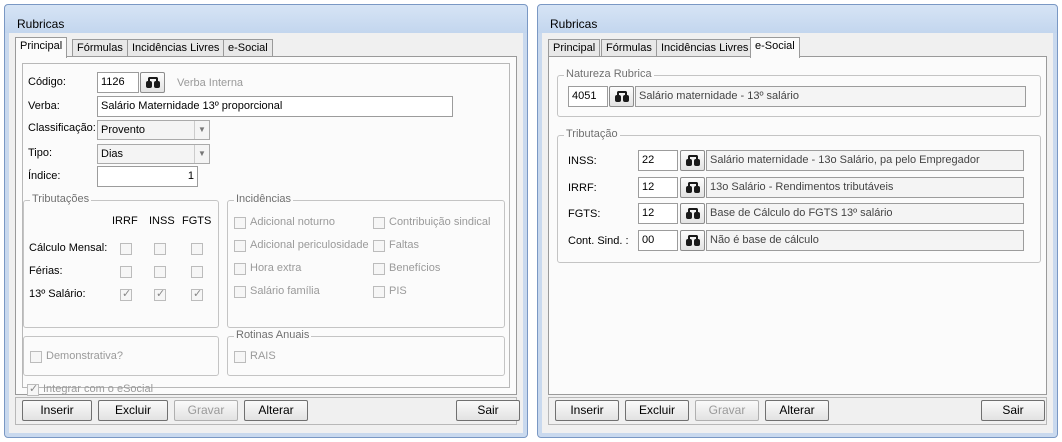 The width and height of the screenshot is (1062, 442). What do you see at coordinates (584, 214) in the screenshot?
I see `fgts-label: FGTS:` at bounding box center [584, 214].